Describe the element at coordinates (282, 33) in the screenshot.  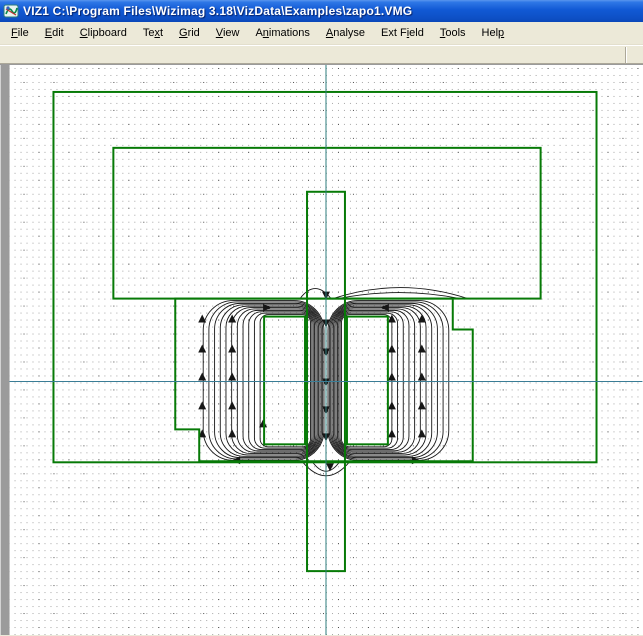
I see `menu-item-animations: Animations` at that location.